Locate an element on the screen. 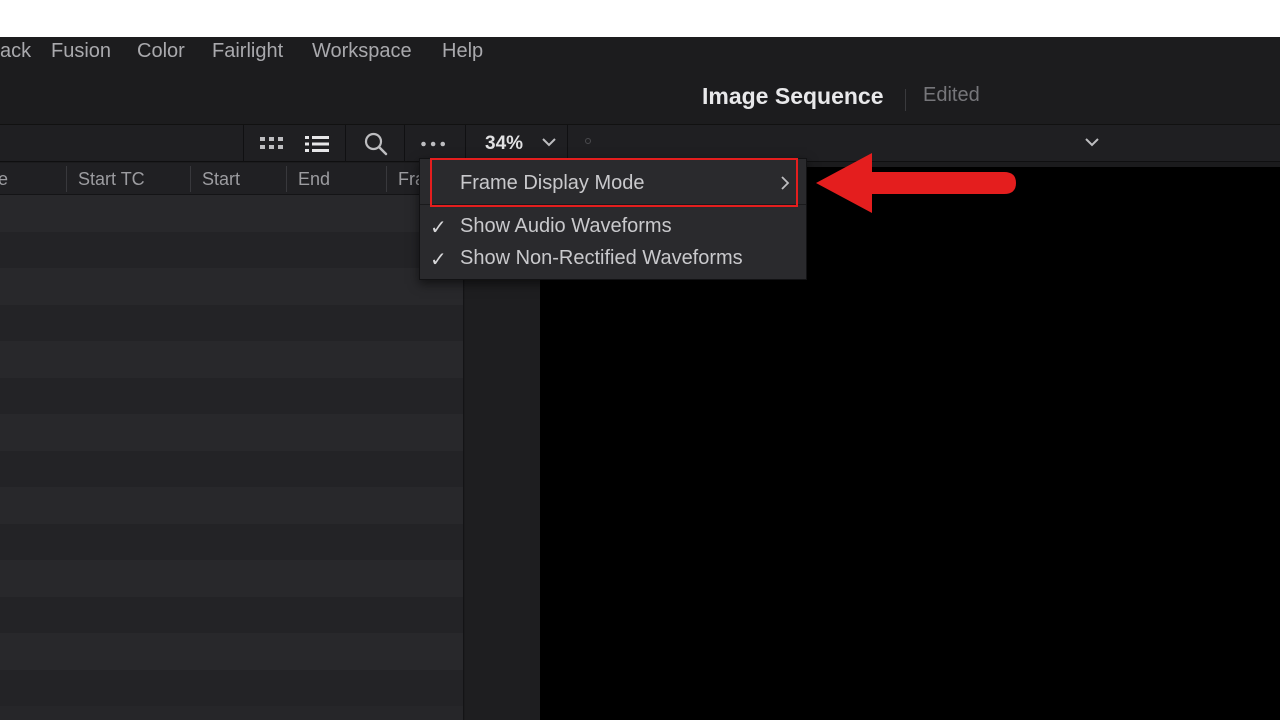 This screenshot has height=720, width=1280. menu-fairlight: Fairlight is located at coordinates (247, 51).